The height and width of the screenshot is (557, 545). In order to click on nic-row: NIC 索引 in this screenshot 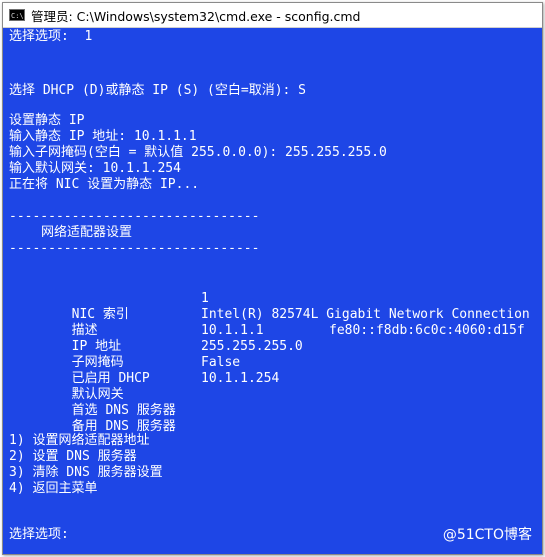, I will do `click(69, 306)`.